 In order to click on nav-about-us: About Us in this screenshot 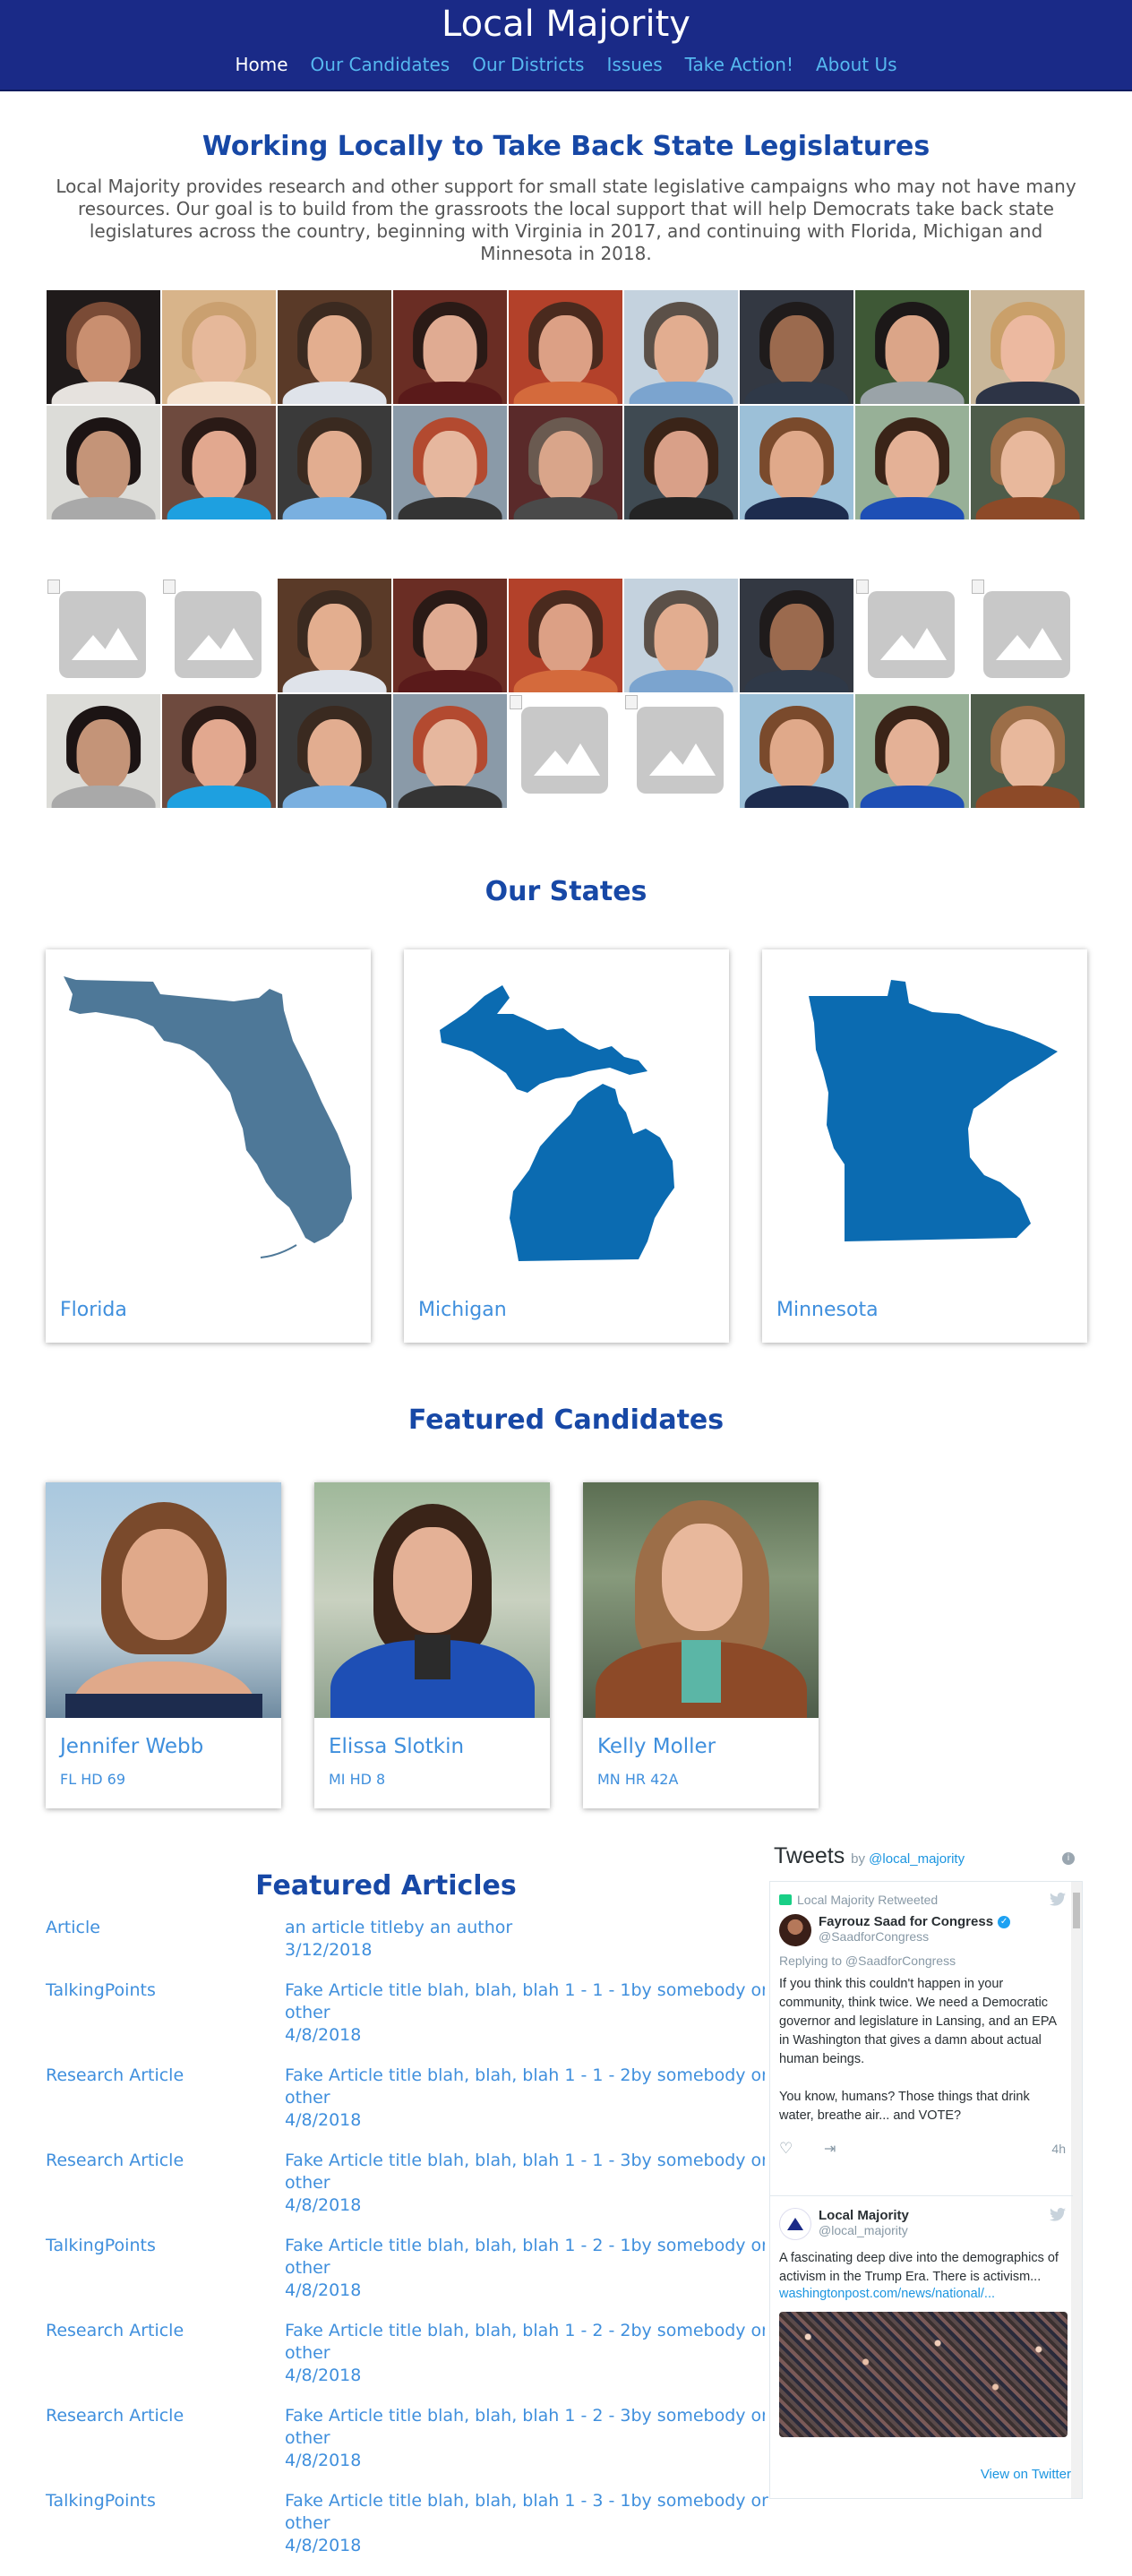, I will do `click(856, 64)`.